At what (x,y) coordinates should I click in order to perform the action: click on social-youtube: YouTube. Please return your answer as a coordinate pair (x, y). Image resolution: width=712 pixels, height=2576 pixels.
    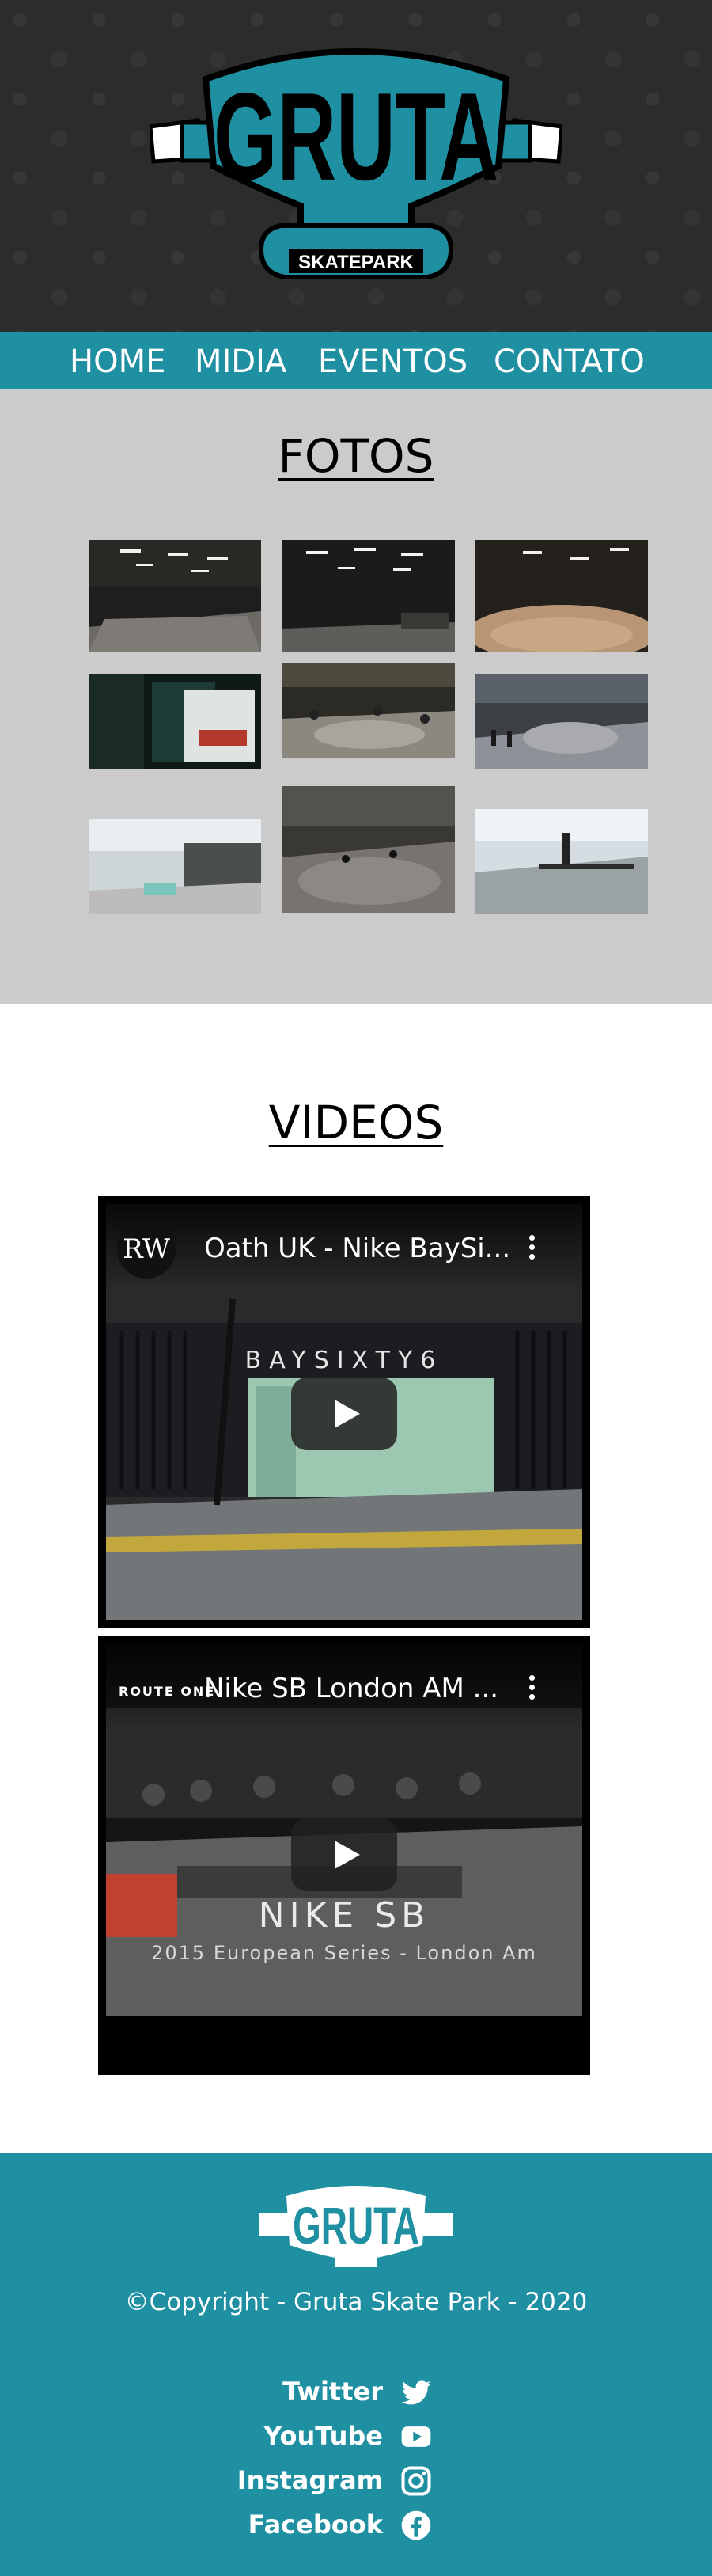
    Looking at the image, I should click on (335, 2437).